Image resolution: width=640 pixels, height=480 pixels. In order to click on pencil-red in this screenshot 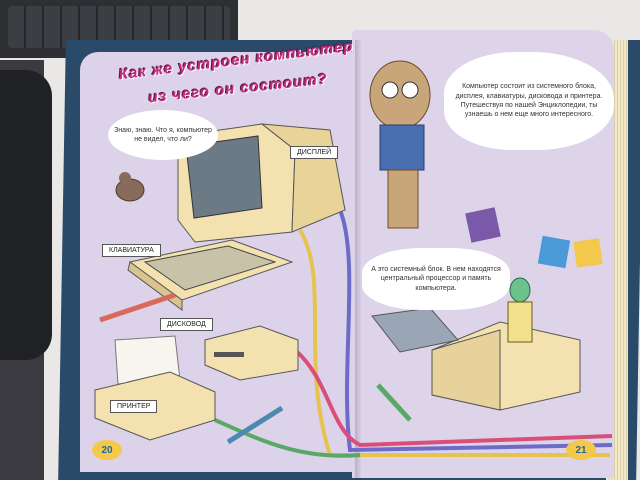, I will do `click(137, 307)`.